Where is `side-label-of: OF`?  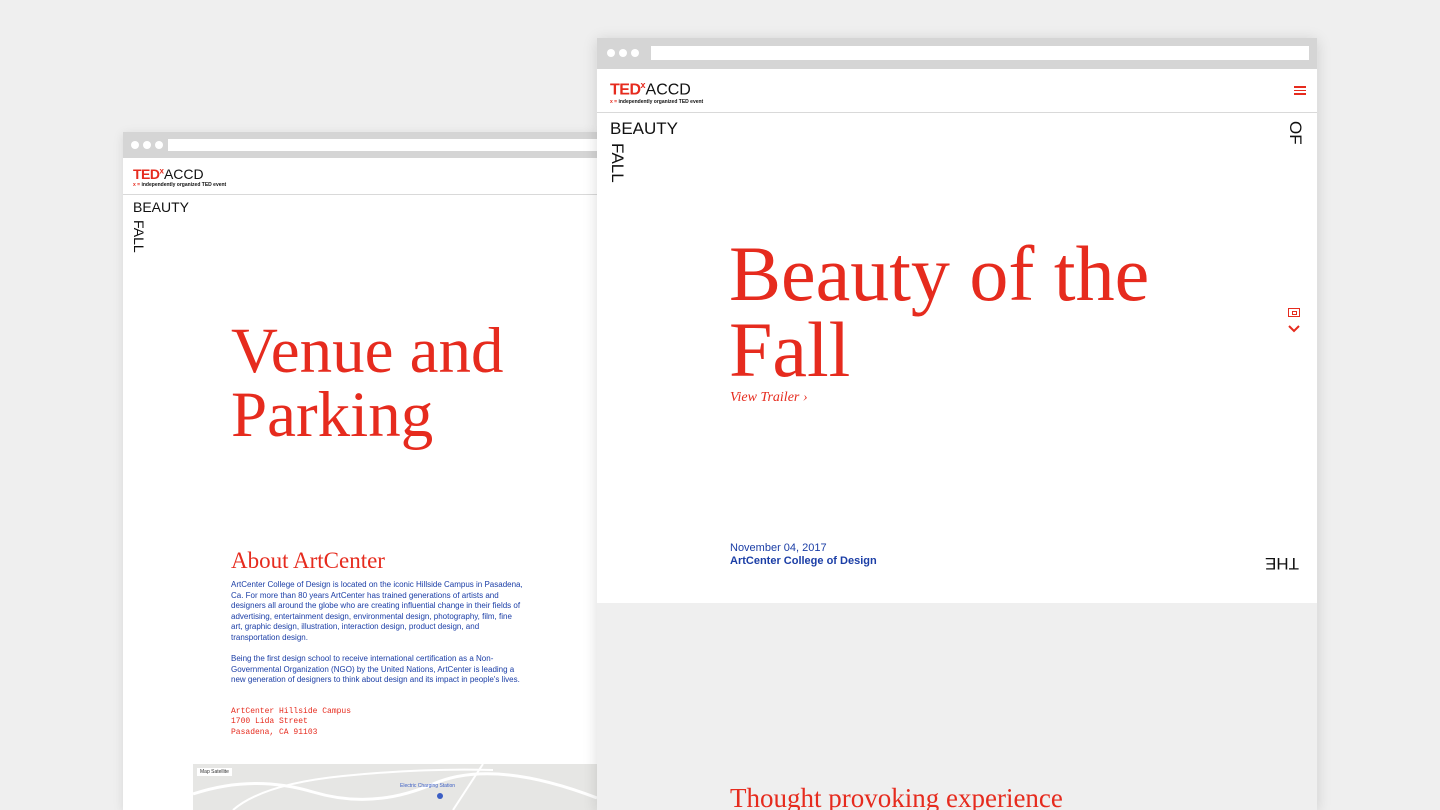
side-label-of: OF is located at coordinates (1295, 133).